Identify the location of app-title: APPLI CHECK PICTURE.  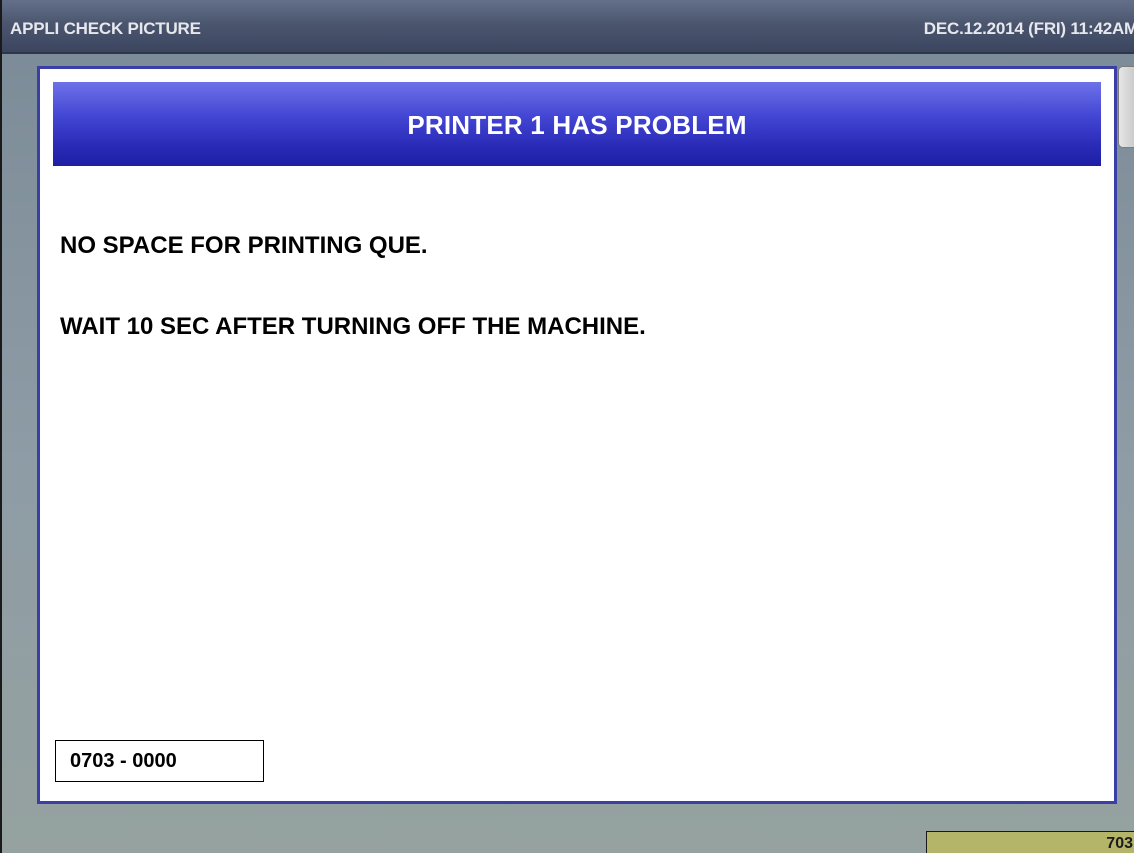
(105, 28).